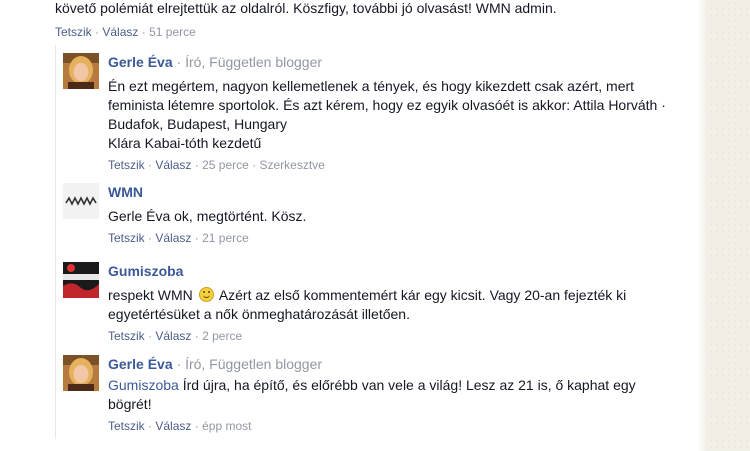 The height and width of the screenshot is (451, 750). What do you see at coordinates (172, 32) in the screenshot?
I see `comment-timestamp: 51 perce` at bounding box center [172, 32].